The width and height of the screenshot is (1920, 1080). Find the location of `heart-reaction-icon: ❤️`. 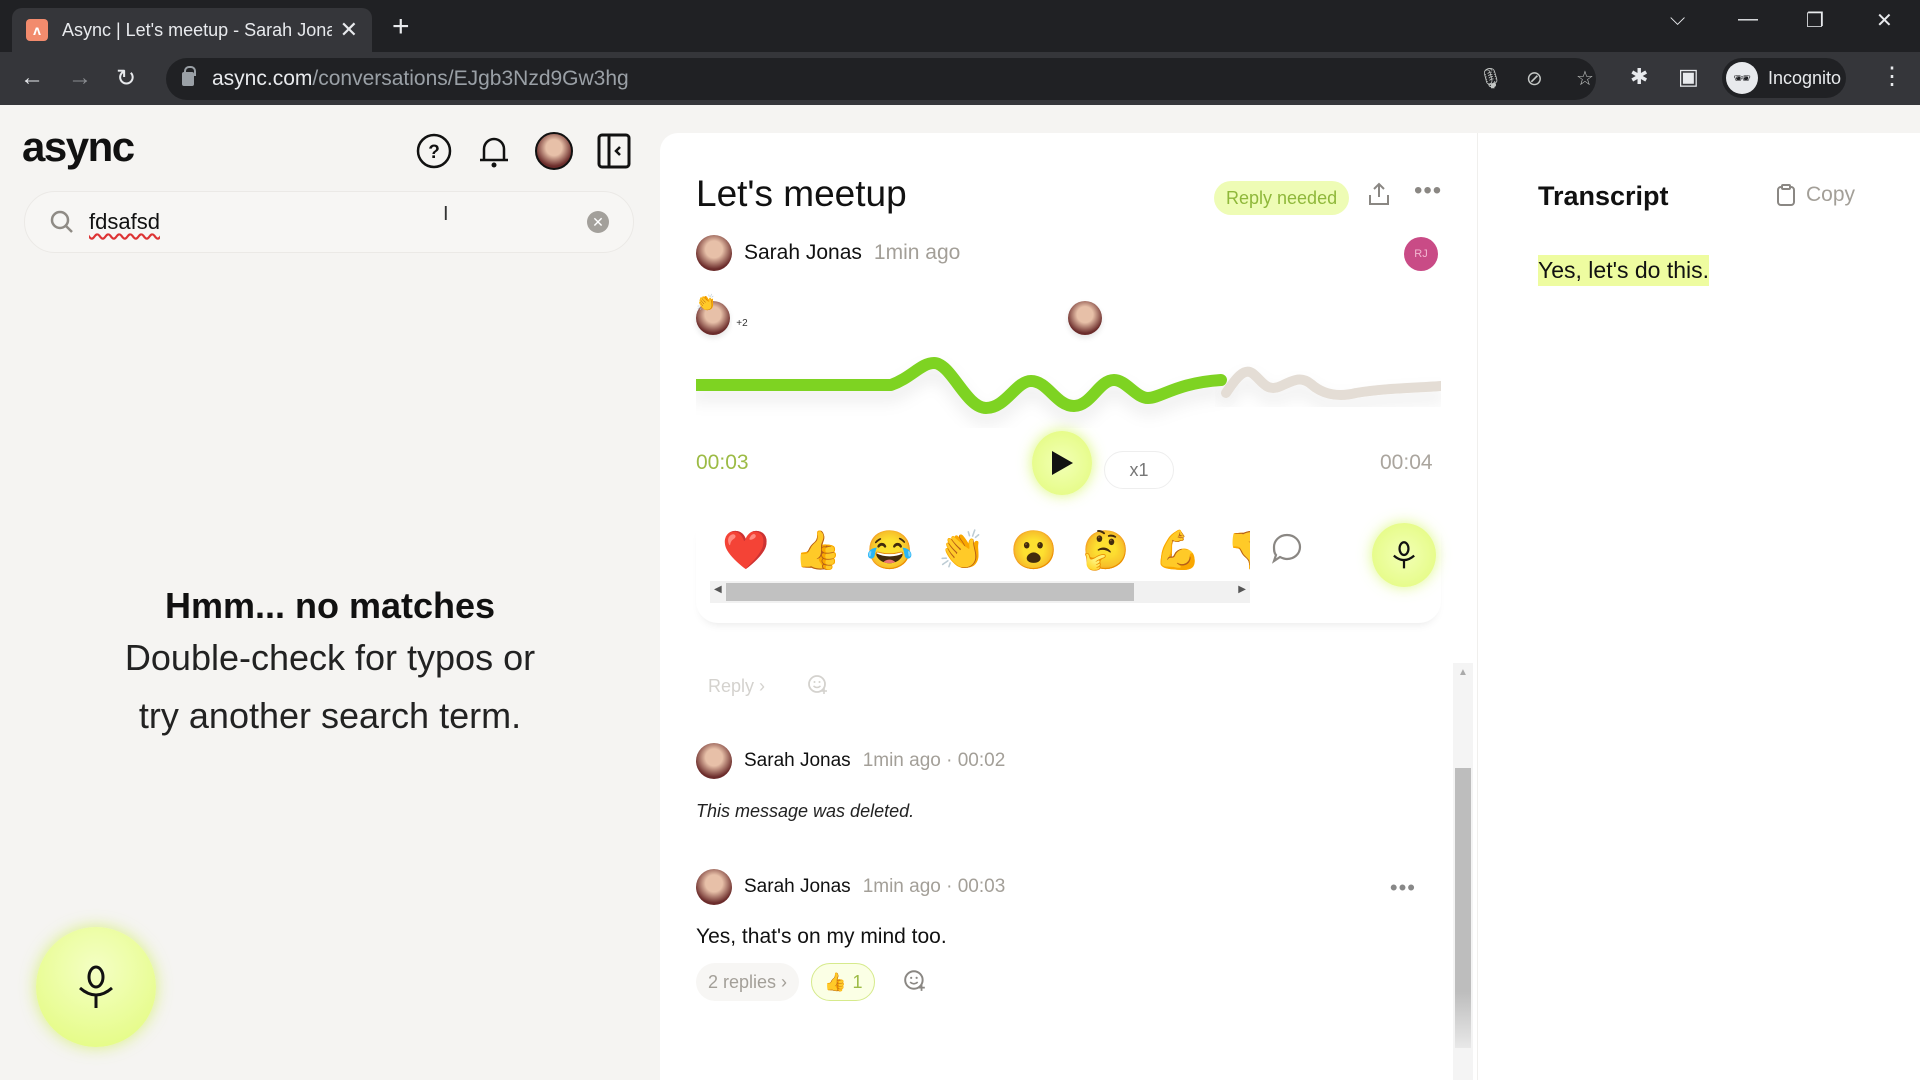

heart-reaction-icon: ❤️ is located at coordinates (746, 551).